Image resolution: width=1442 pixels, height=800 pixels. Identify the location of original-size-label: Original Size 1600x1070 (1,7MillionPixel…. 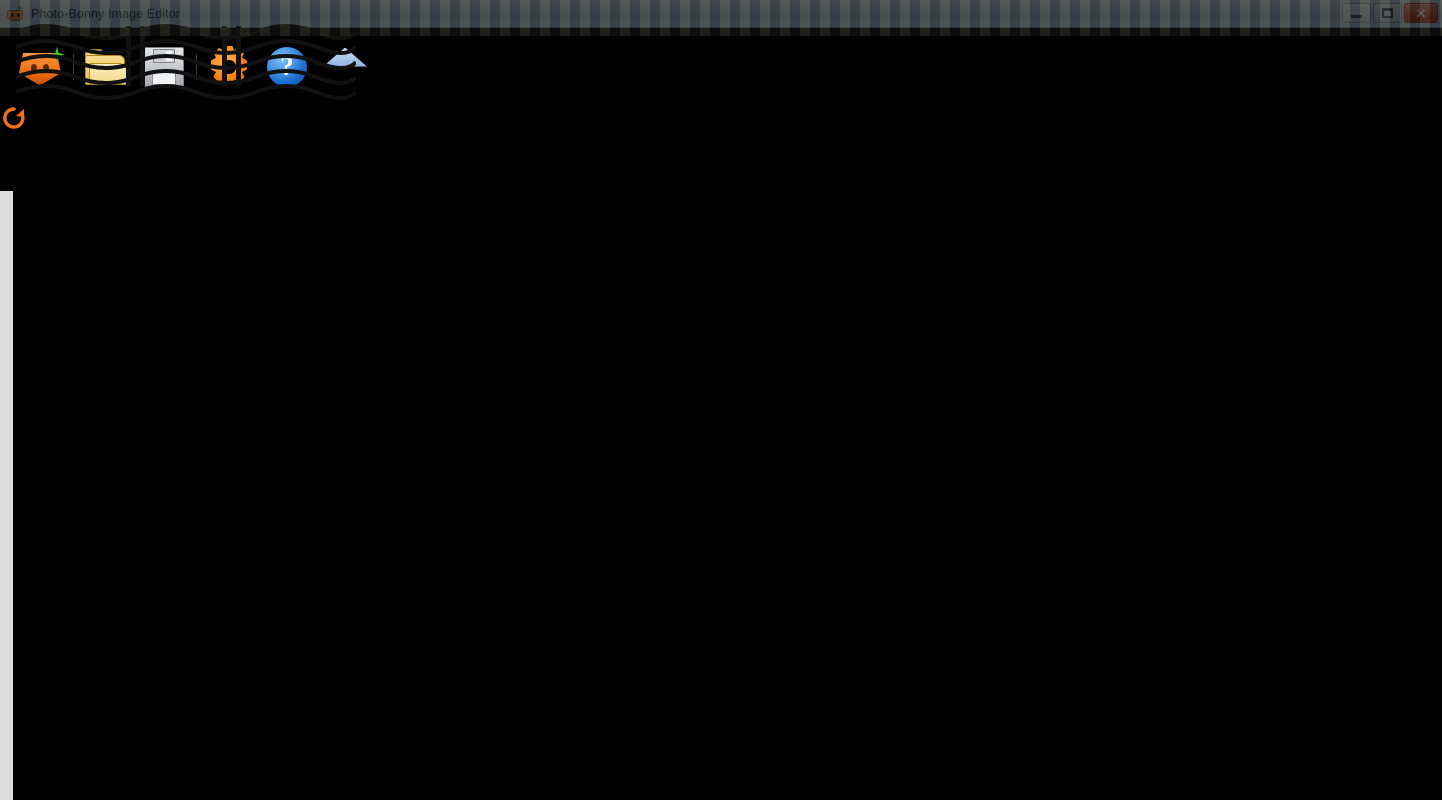
(150, 181).